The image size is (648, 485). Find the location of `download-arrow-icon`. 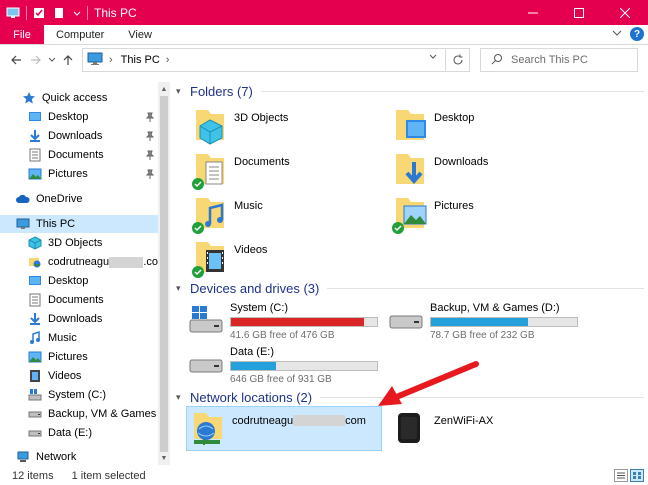

download-arrow-icon is located at coordinates (35, 136).